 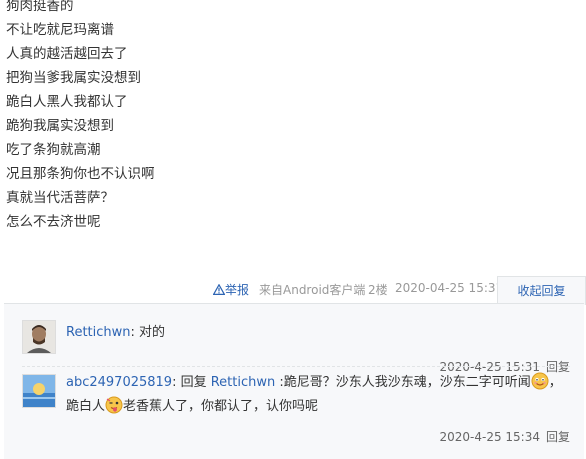 What do you see at coordinates (73, 78) in the screenshot?
I see `post-line: 把狗当爹我属实没想到` at bounding box center [73, 78].